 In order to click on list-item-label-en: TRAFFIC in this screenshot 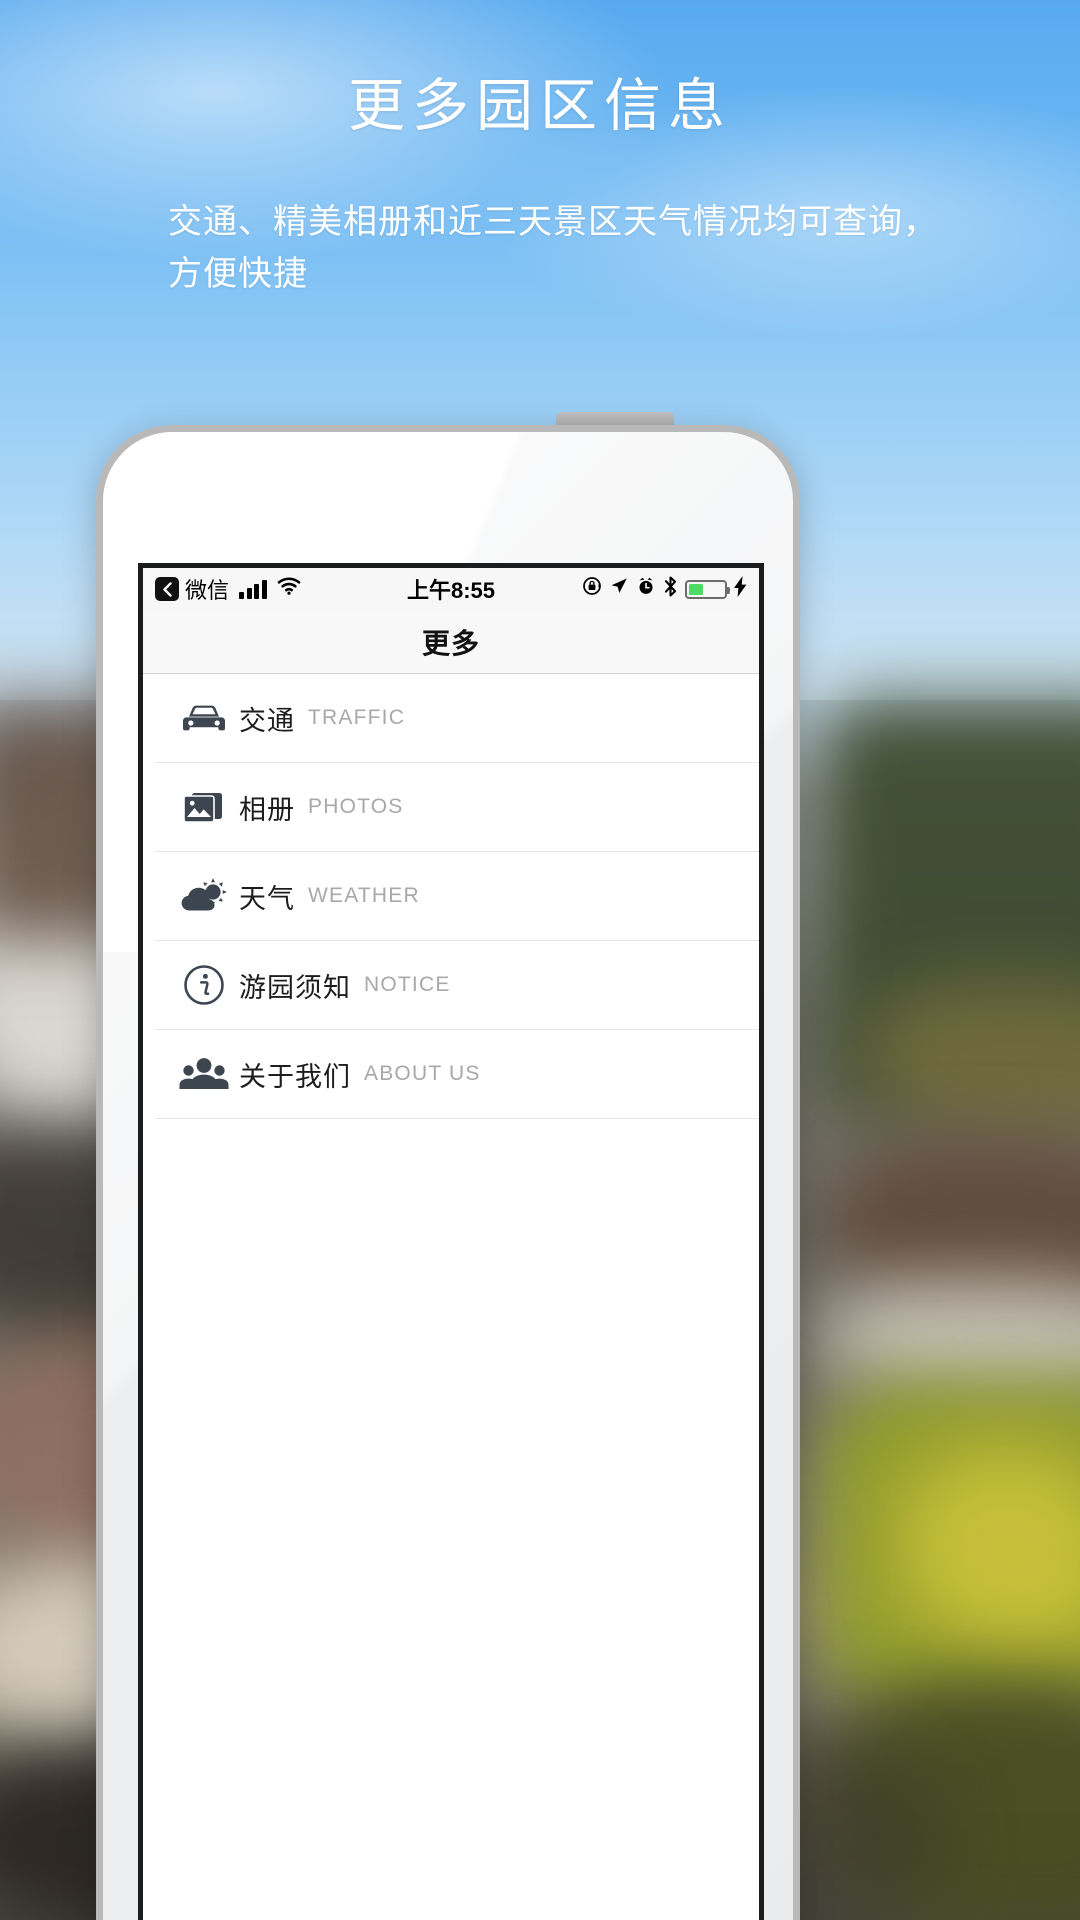, I will do `click(357, 717)`.